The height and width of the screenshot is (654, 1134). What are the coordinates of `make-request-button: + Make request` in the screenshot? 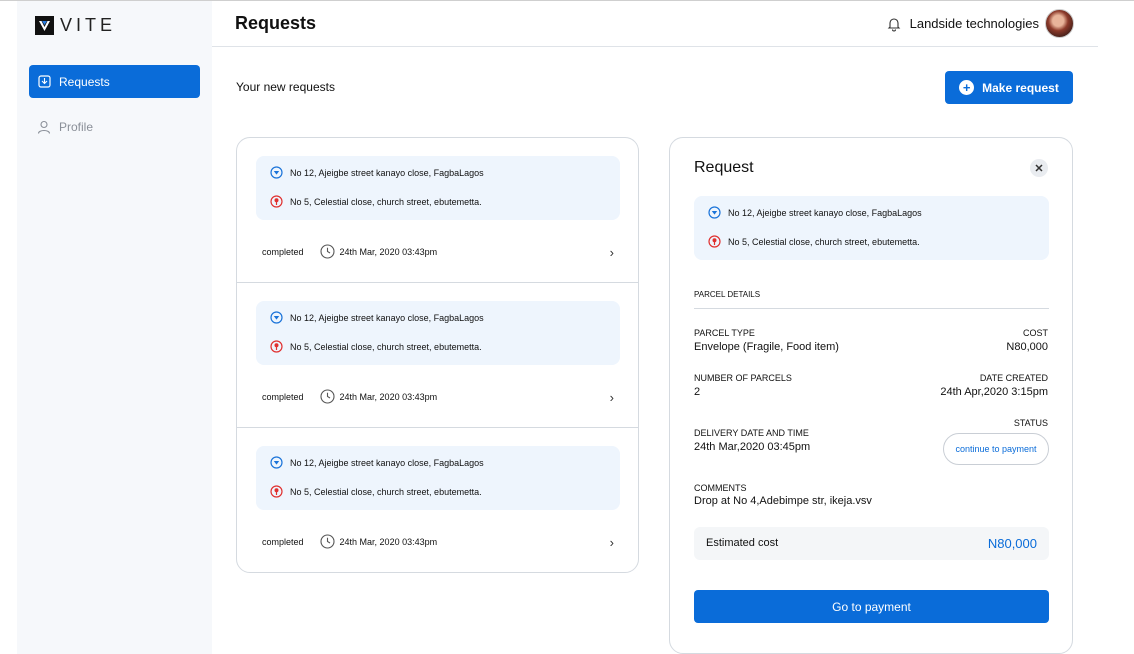 It's located at (1009, 87).